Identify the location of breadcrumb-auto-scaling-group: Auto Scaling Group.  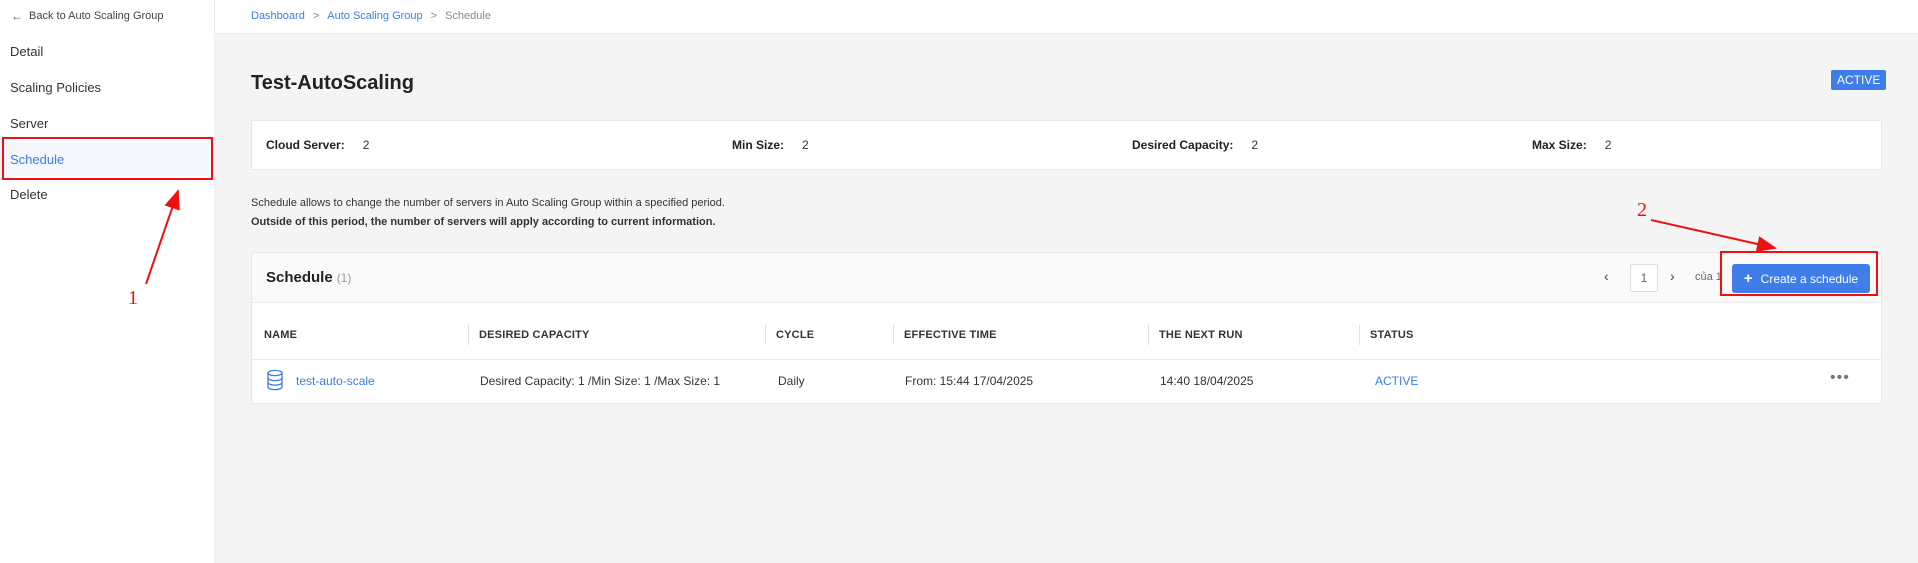
(374, 16).